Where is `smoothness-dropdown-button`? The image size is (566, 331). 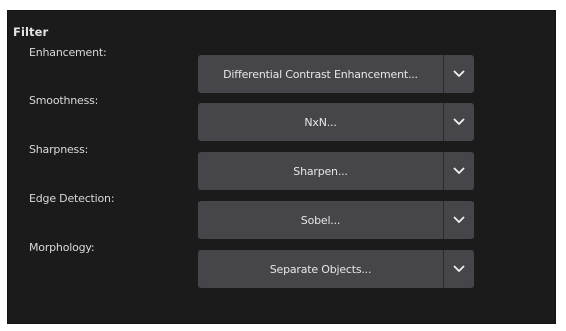 smoothness-dropdown-button is located at coordinates (459, 122).